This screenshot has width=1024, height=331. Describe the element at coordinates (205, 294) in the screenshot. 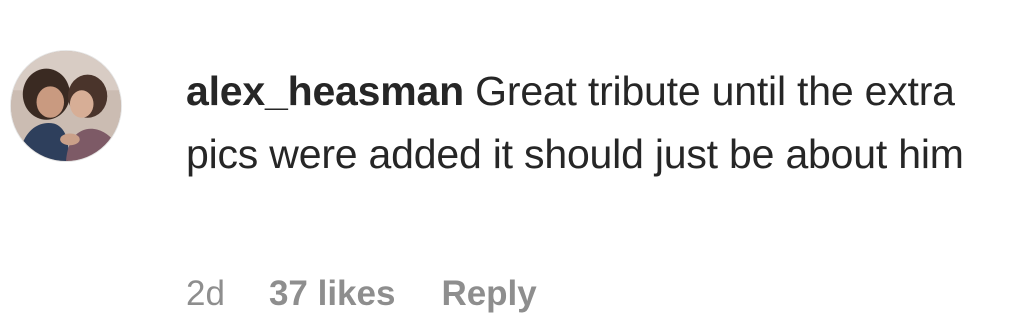

I see `comment-timestamp: 2d` at that location.